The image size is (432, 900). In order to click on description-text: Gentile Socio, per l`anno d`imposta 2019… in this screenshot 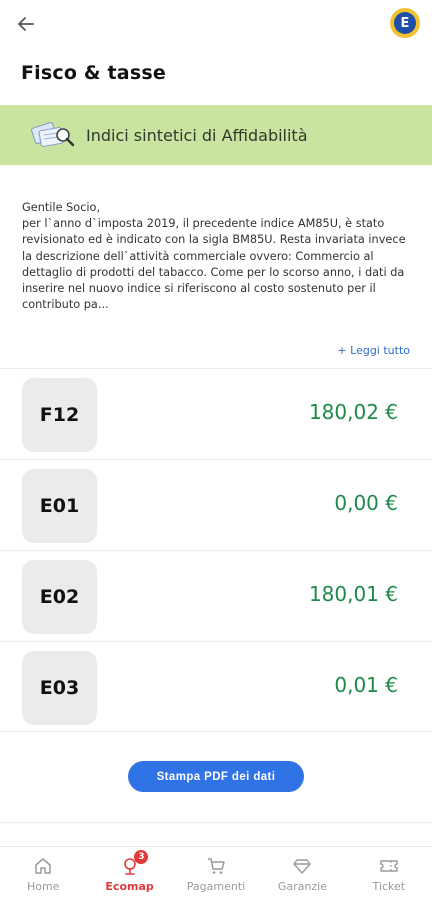, I will do `click(218, 256)`.